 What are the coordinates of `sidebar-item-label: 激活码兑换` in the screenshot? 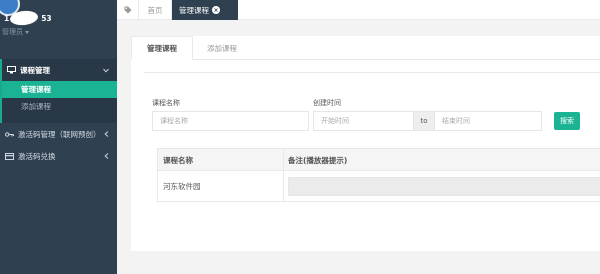 It's located at (37, 156).